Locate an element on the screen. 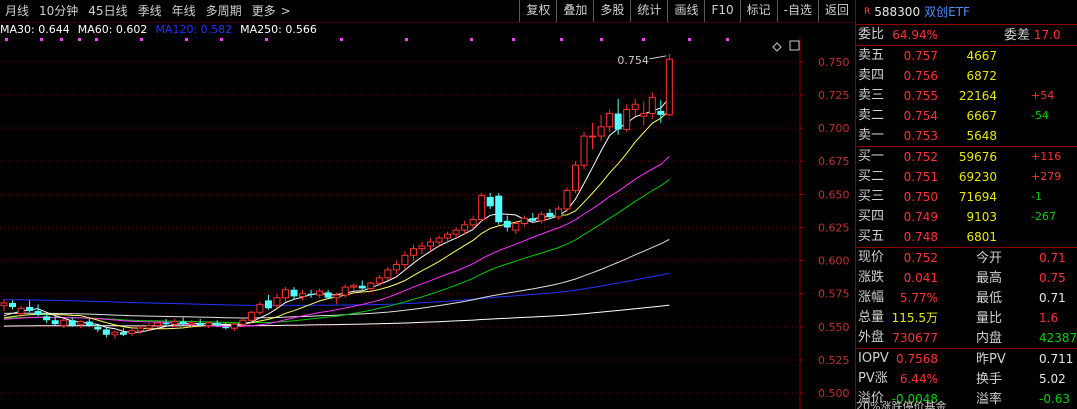 This screenshot has width=1077, height=409. level-price: 0.753 is located at coordinates (920, 136).